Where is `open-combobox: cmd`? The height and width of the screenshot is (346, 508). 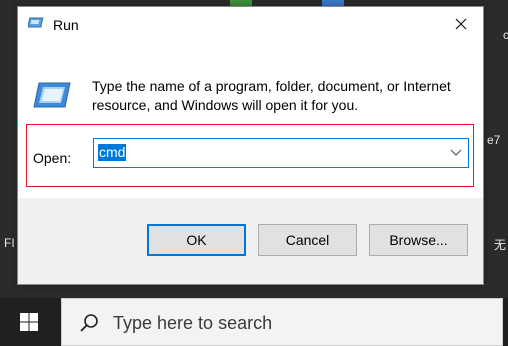
open-combobox: cmd is located at coordinates (281, 153).